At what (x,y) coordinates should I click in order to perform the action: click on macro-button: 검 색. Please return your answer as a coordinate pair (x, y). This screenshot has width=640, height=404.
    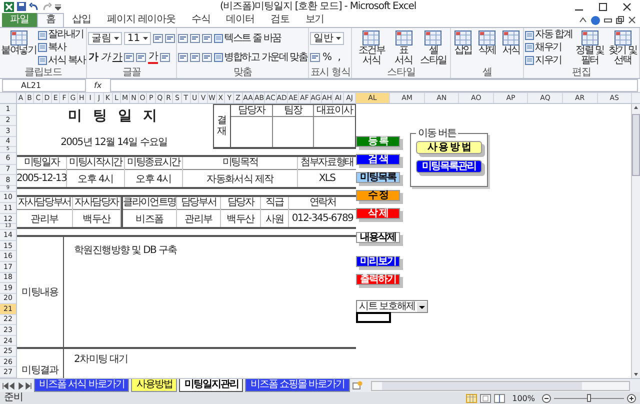
    Looking at the image, I should click on (378, 159).